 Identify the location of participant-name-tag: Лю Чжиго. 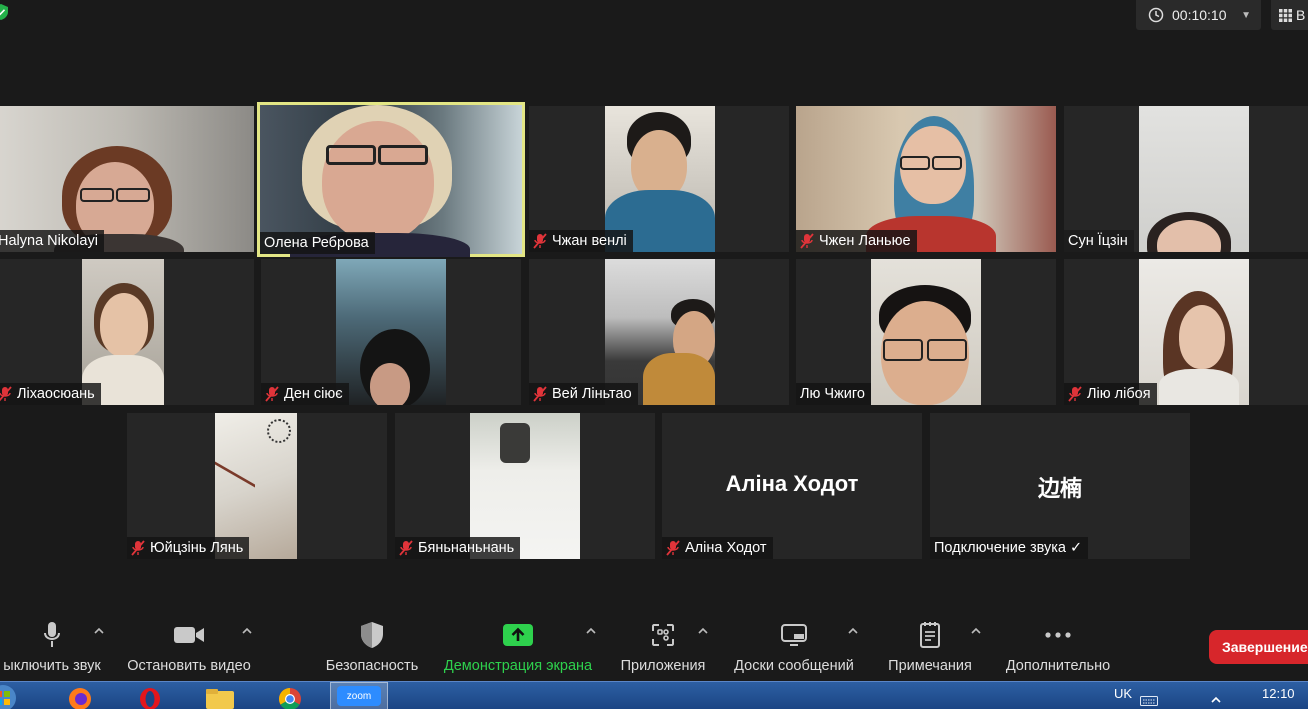
(833, 394).